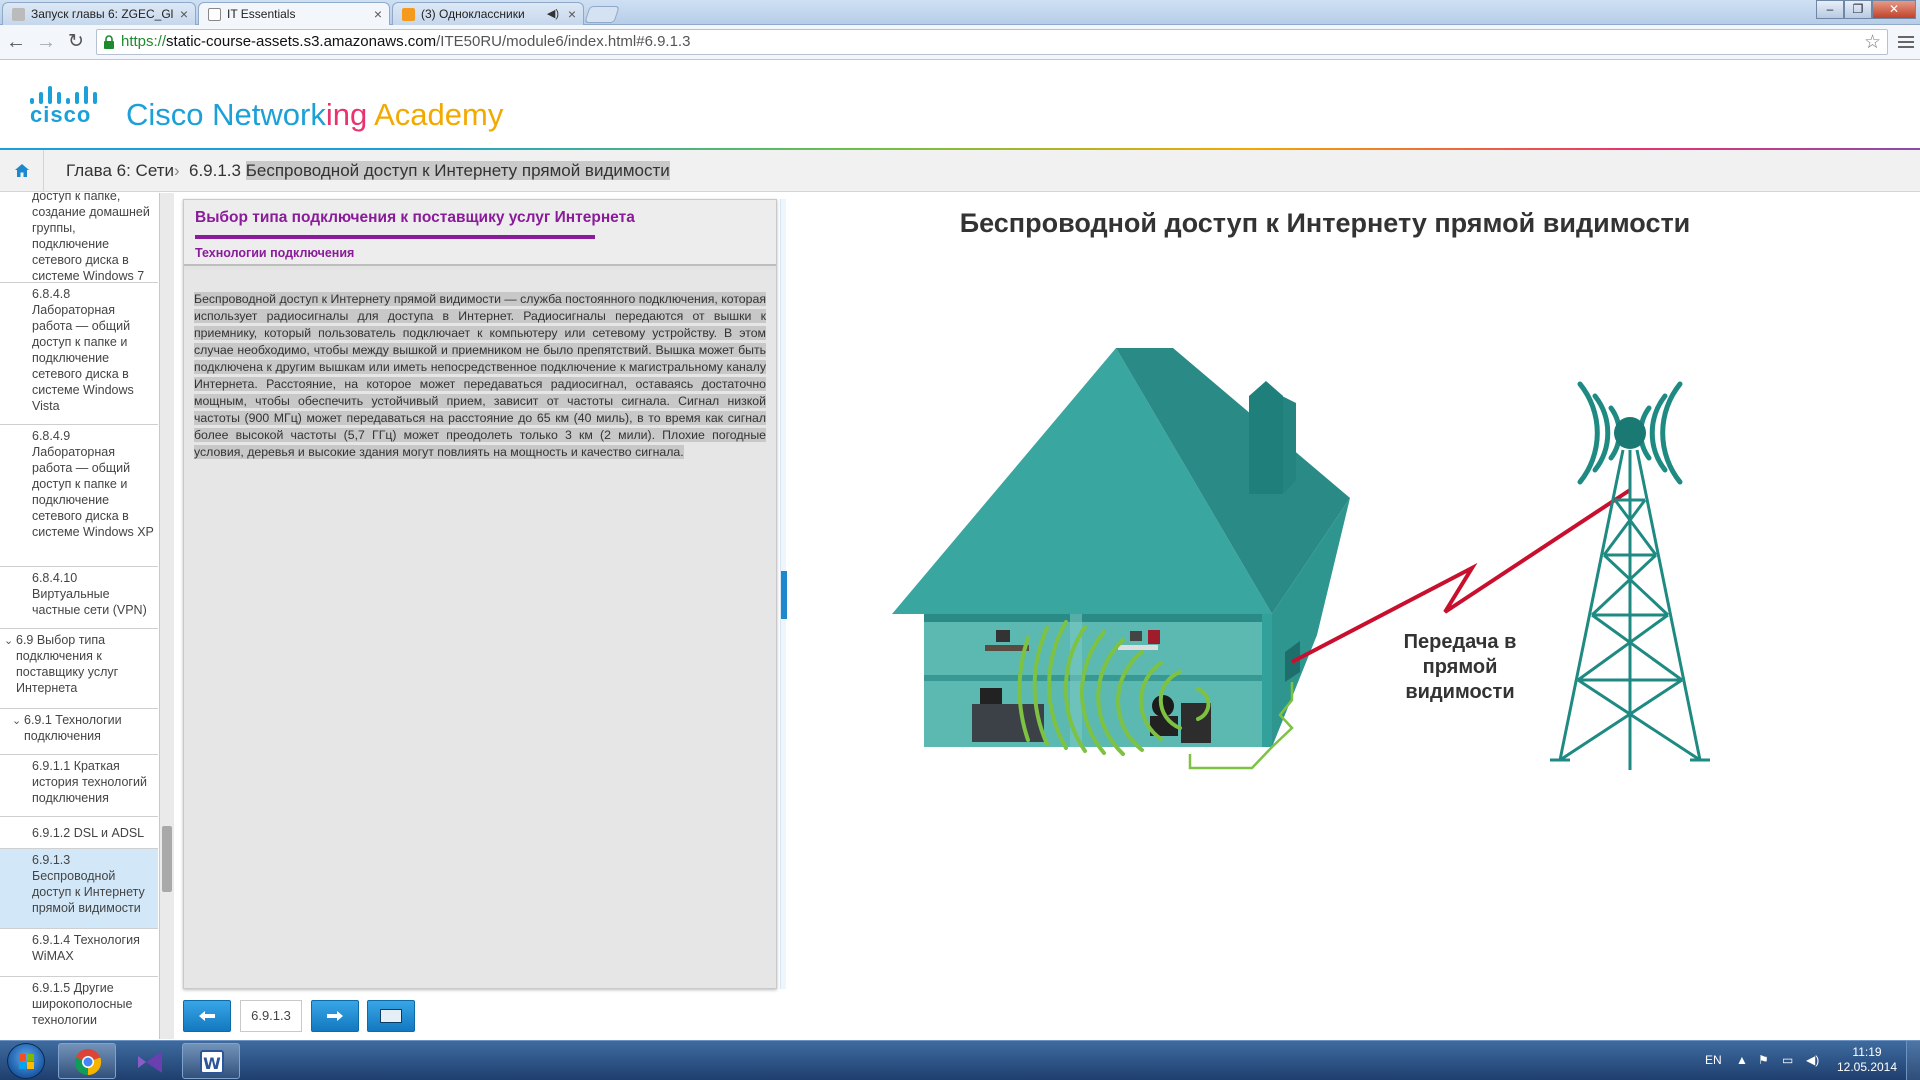 This screenshot has width=1920, height=1080. What do you see at coordinates (167, 859) in the screenshot?
I see `toc-scrollbar-thumb` at bounding box center [167, 859].